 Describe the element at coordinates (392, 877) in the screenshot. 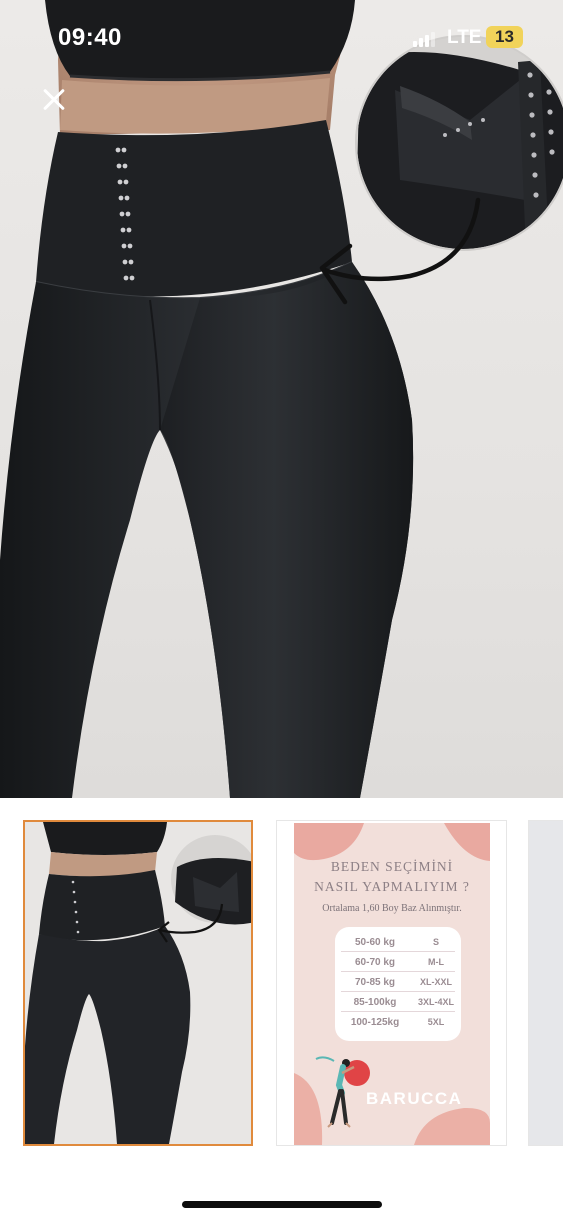

I see `size-chart-title: BEDEN SEÇİMİNİ NASIL YAPMALIYIM ?` at that location.